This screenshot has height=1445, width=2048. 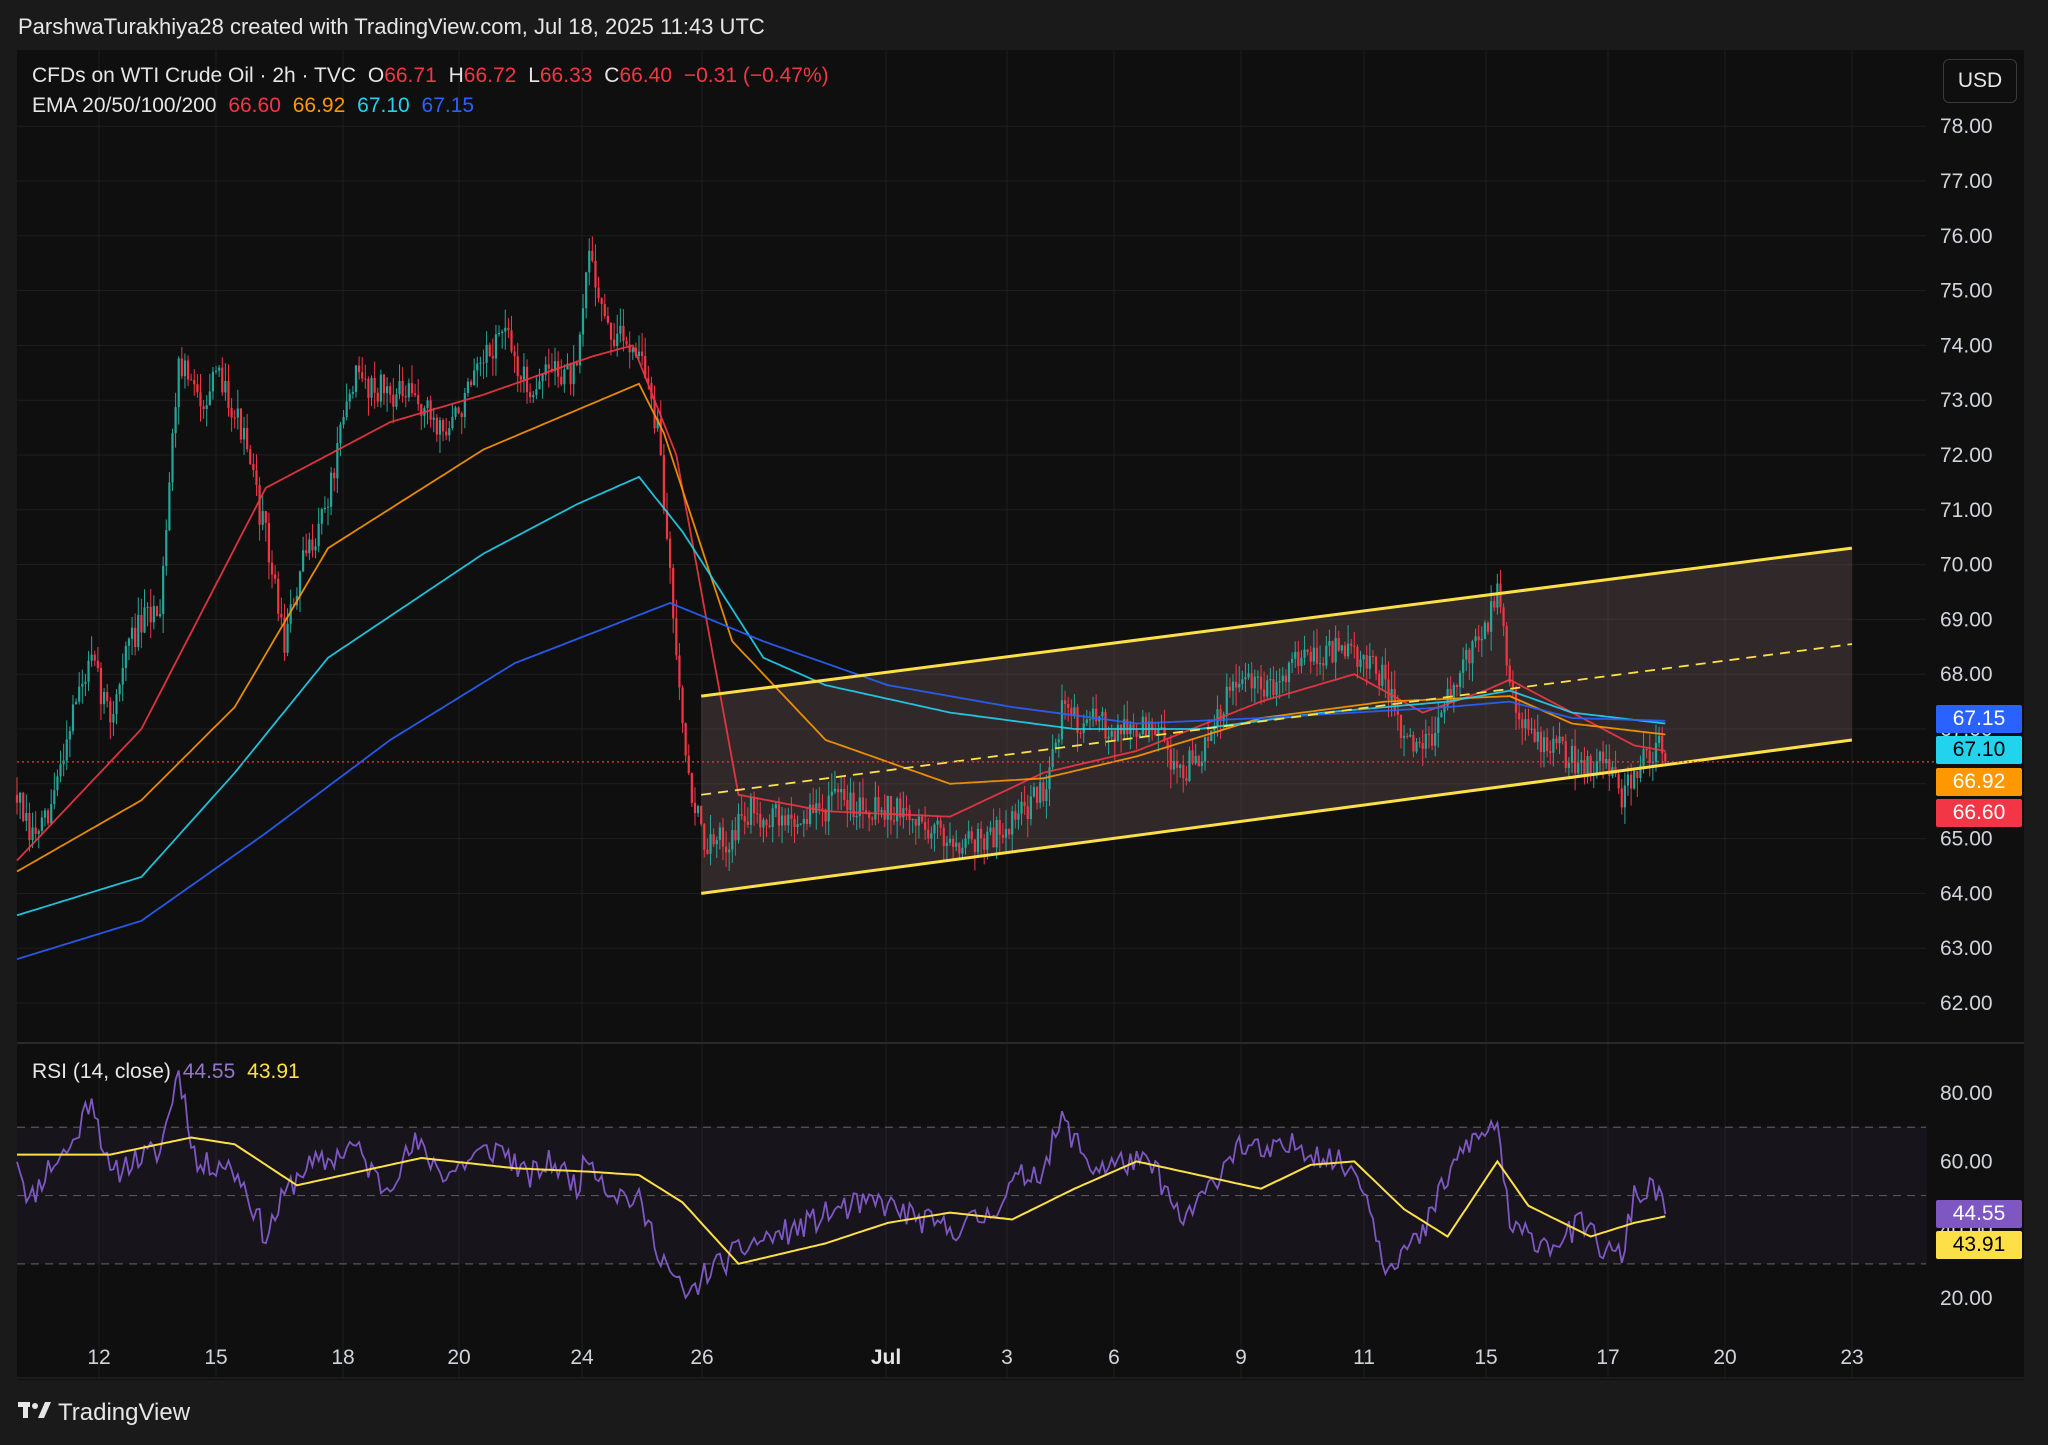 I want to click on low-label: L, so click(x=534, y=75).